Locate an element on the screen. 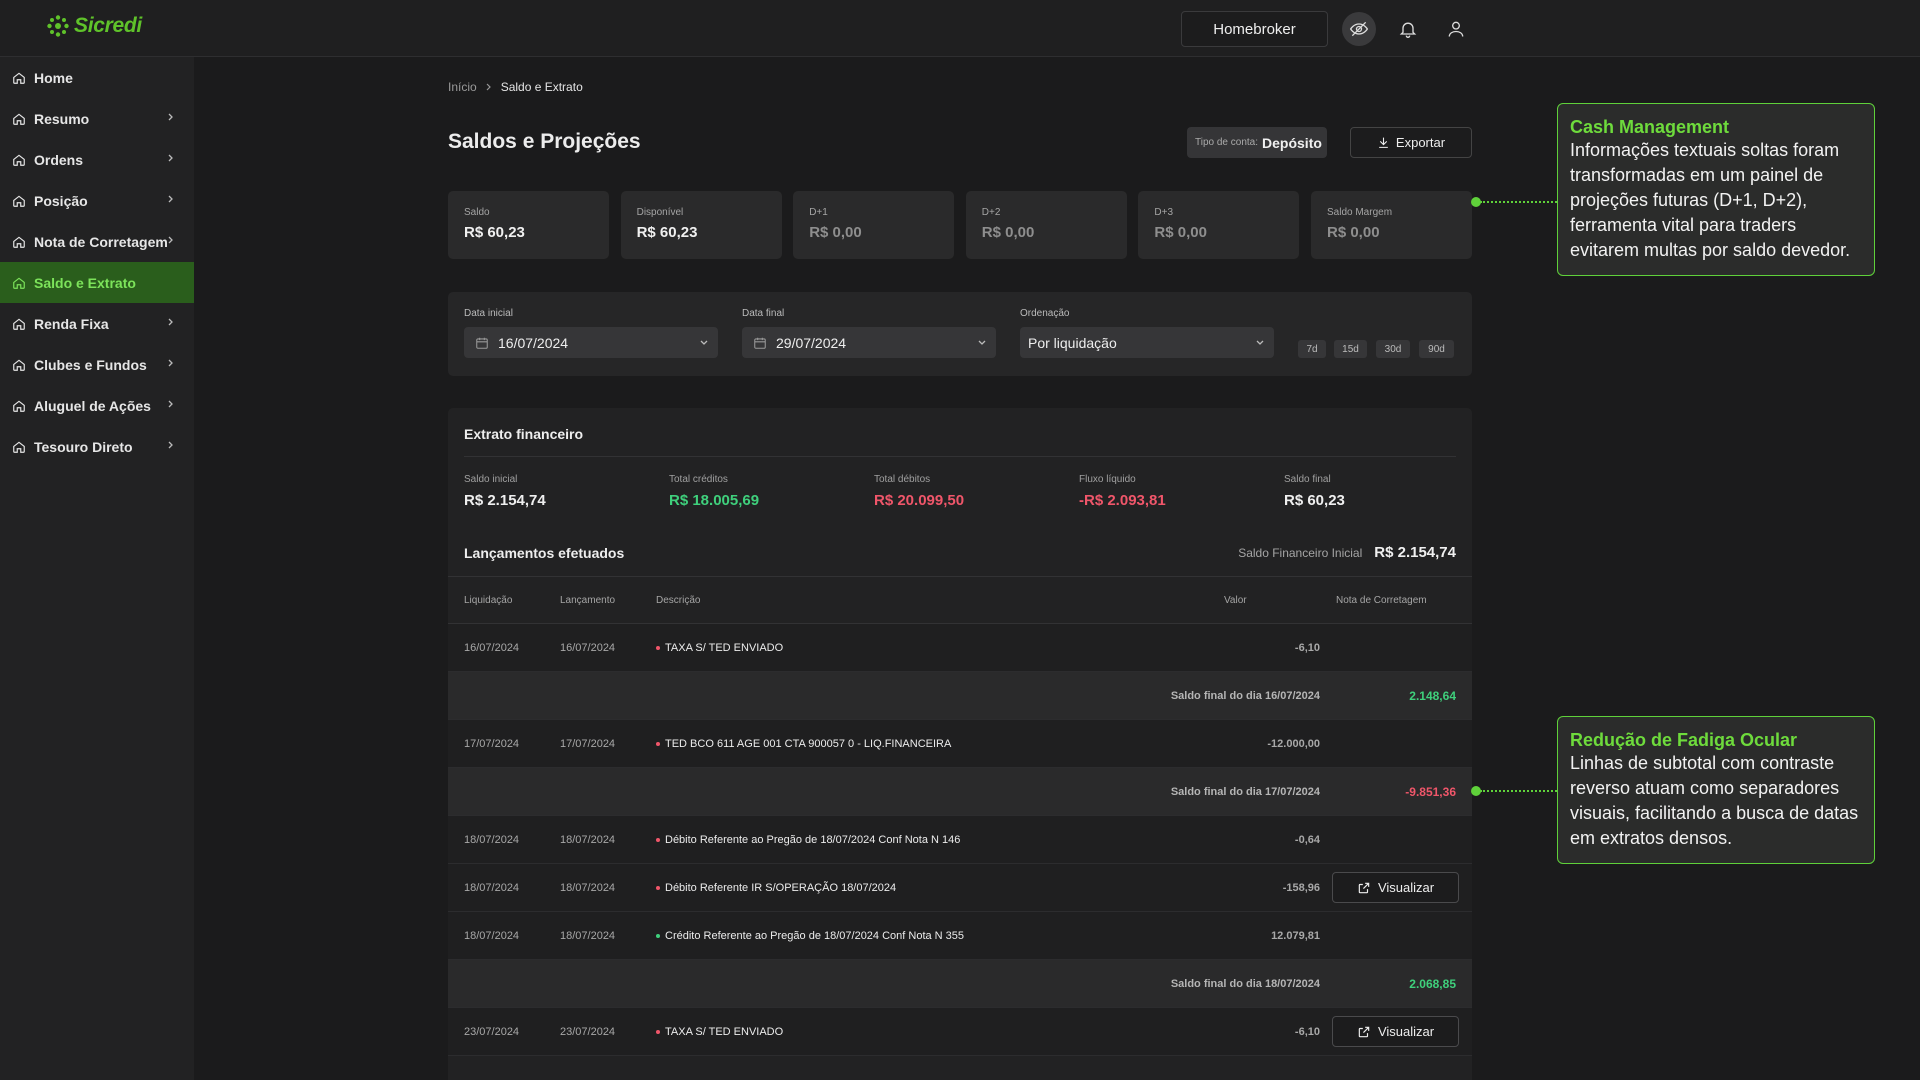 The width and height of the screenshot is (1920, 1080). start-date-field: 16/07/2024 is located at coordinates (591, 342).